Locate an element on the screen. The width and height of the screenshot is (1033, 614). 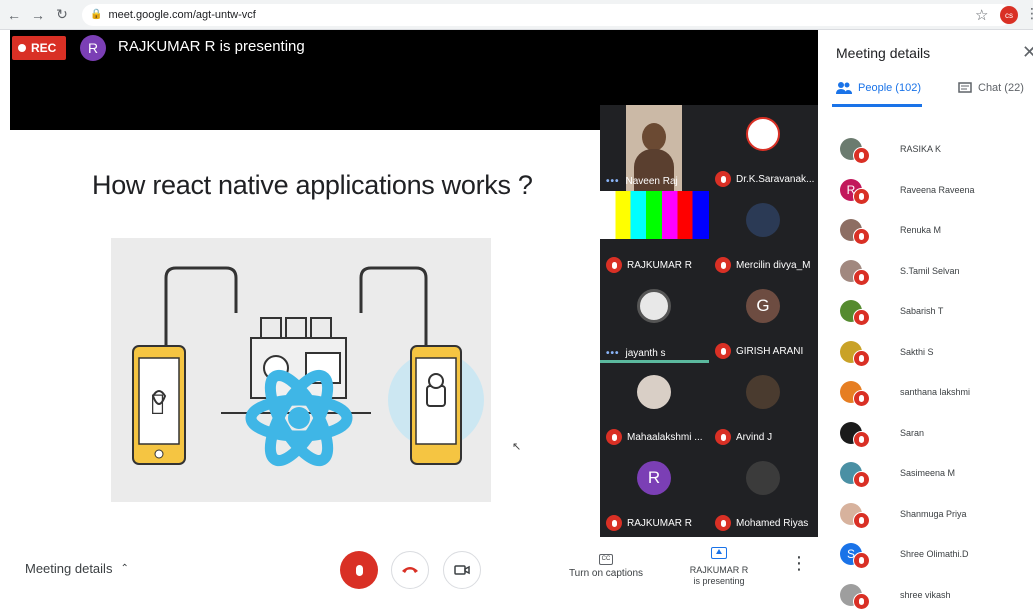
person-row: Sakthi S is located at coordinates (935, 355).